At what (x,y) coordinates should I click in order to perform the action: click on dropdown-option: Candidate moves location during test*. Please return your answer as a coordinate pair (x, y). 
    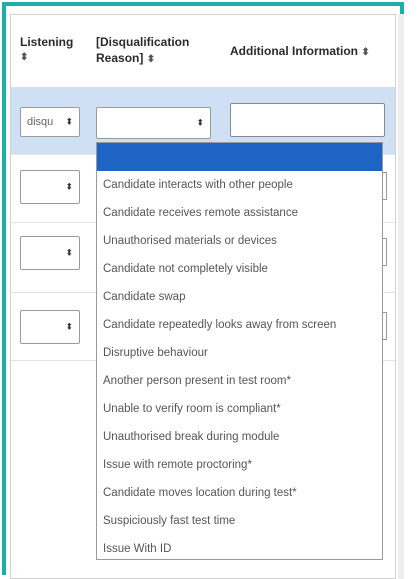
    Looking at the image, I should click on (239, 493).